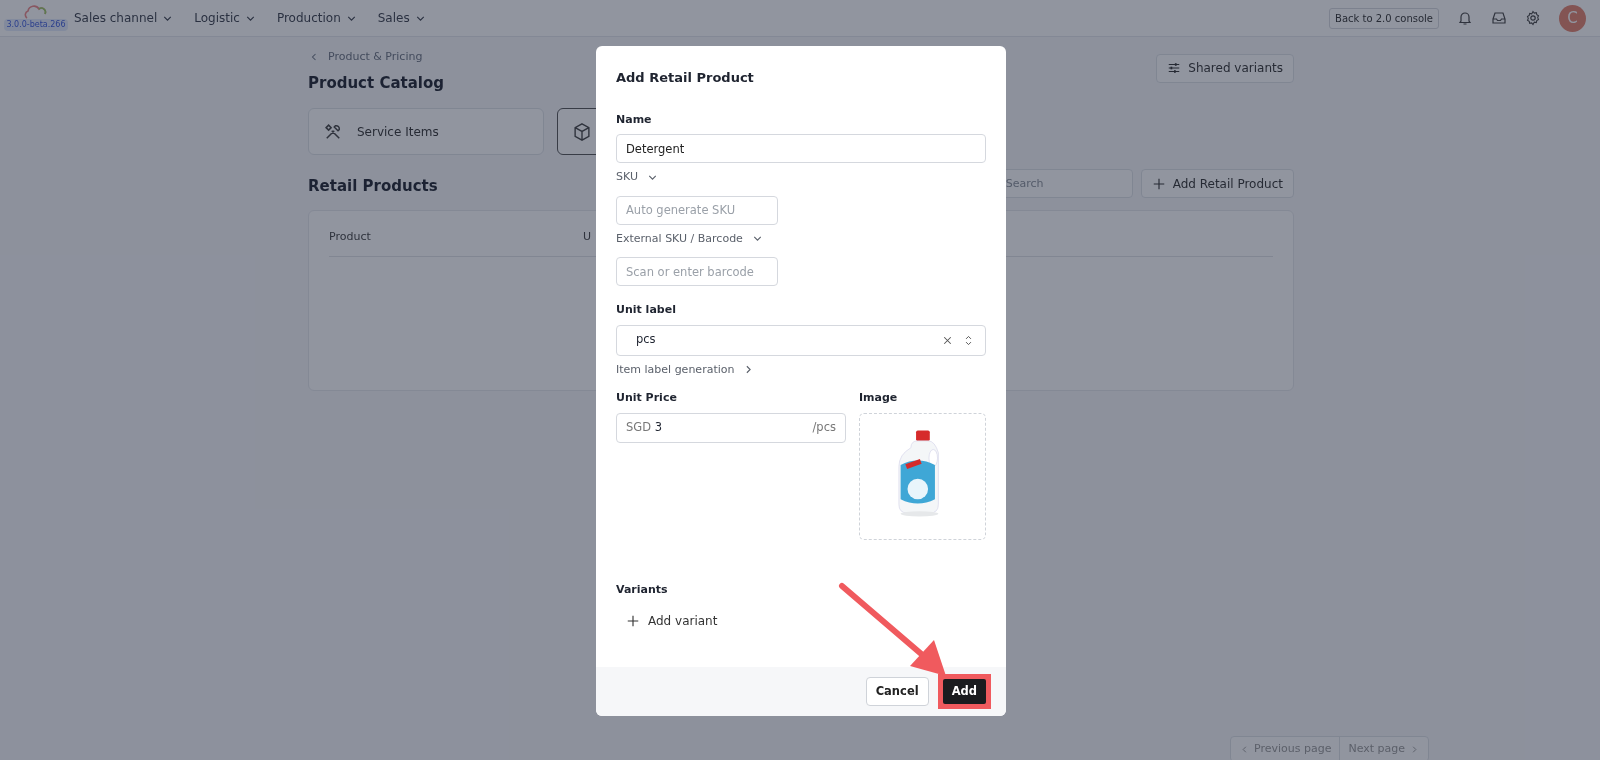  I want to click on field-label: Image, so click(879, 398).